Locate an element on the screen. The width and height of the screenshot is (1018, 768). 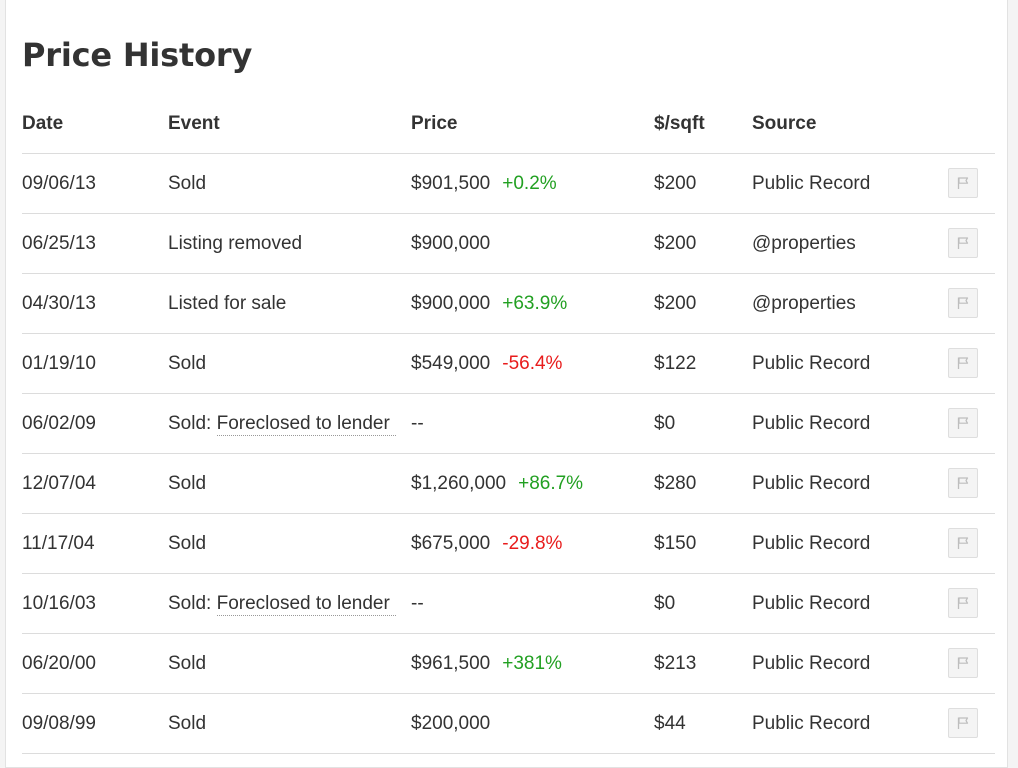
row-date: 01/19/10 is located at coordinates (59, 363).